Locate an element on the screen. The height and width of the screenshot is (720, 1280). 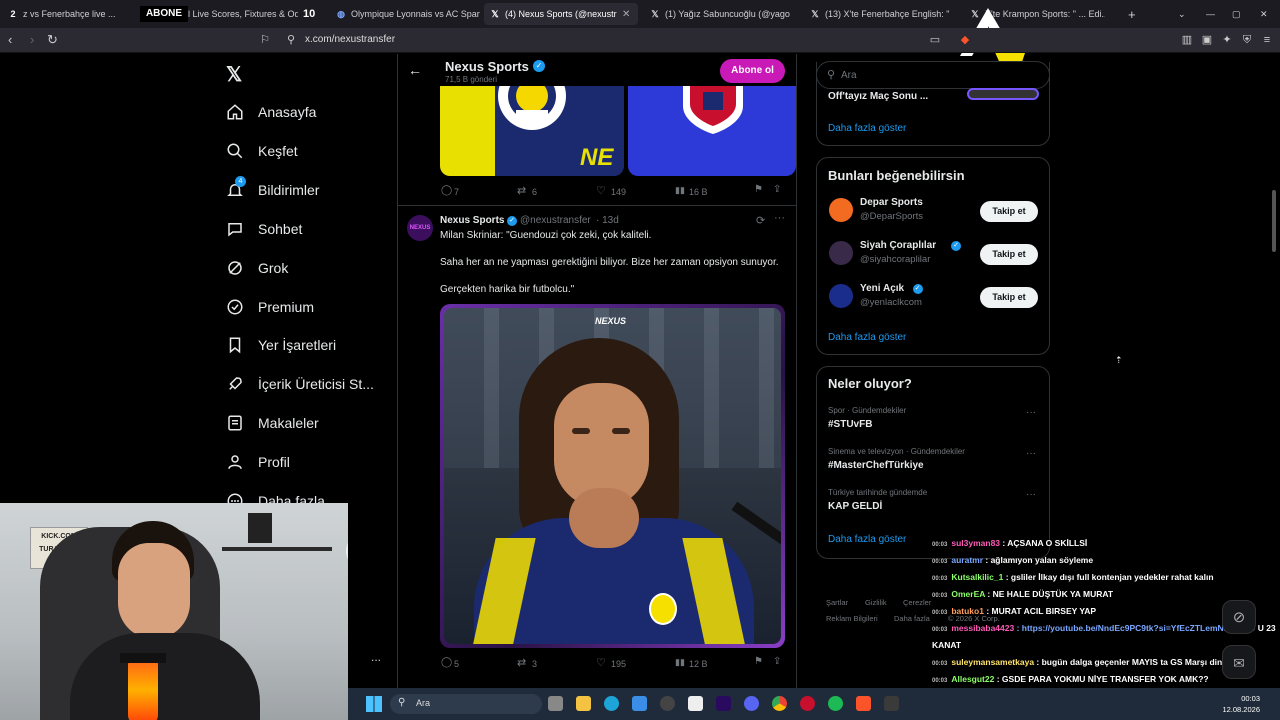
chat-username: OmerEA is located at coordinates (968, 594).